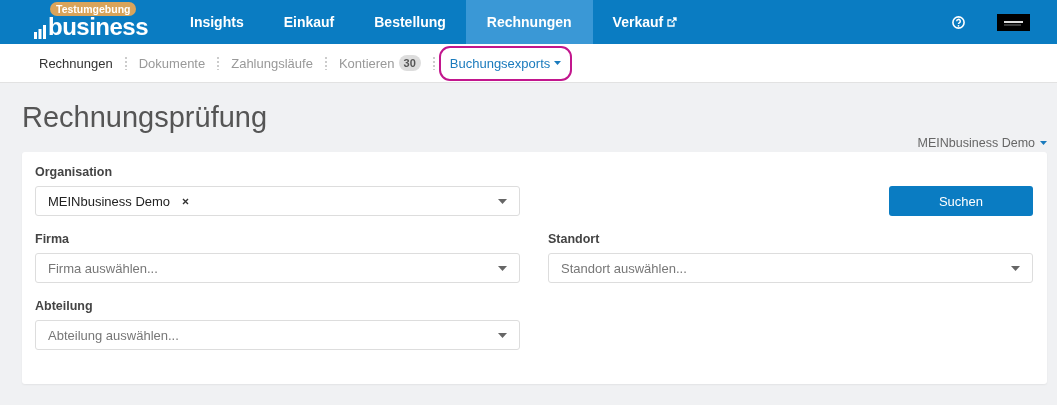 This screenshot has width=1057, height=405. What do you see at coordinates (982, 143) in the screenshot?
I see `account-dropdown: MEINbusiness Demo` at bounding box center [982, 143].